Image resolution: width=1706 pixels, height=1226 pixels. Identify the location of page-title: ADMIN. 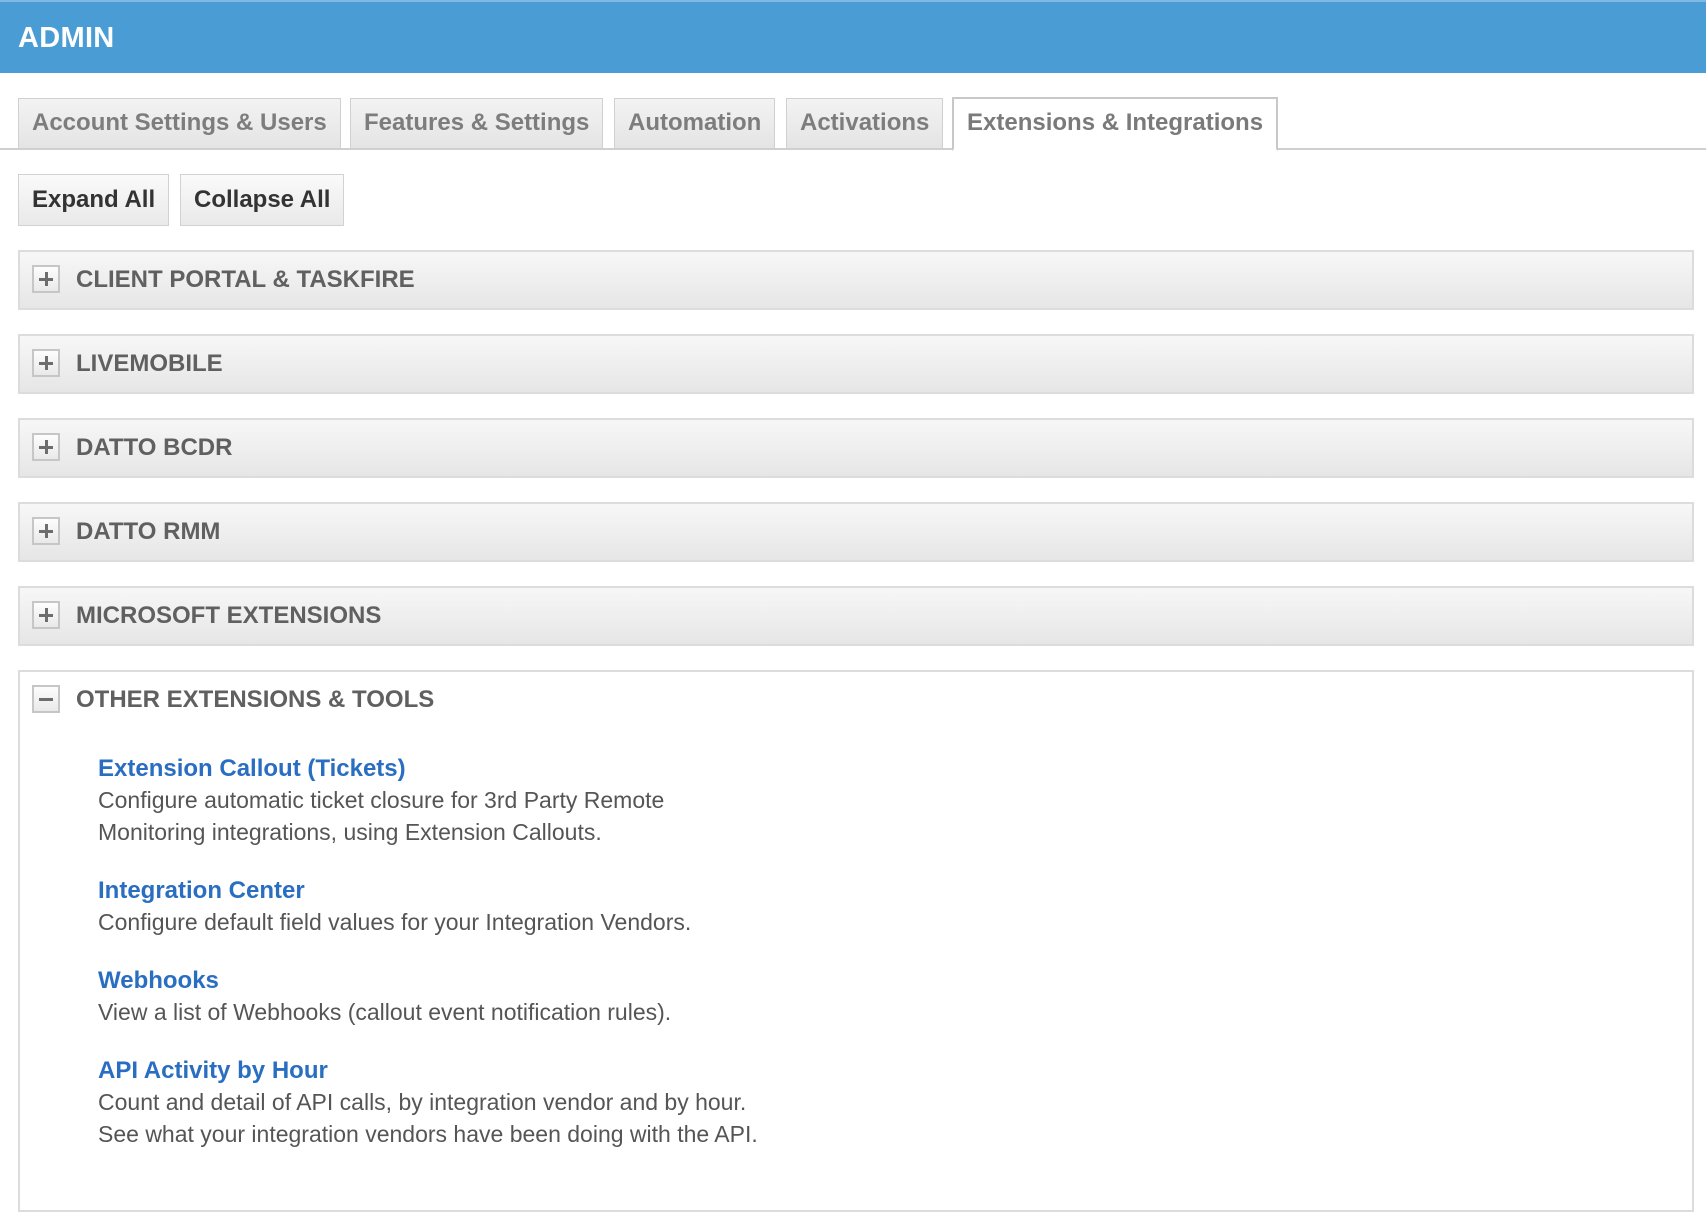
(66, 38).